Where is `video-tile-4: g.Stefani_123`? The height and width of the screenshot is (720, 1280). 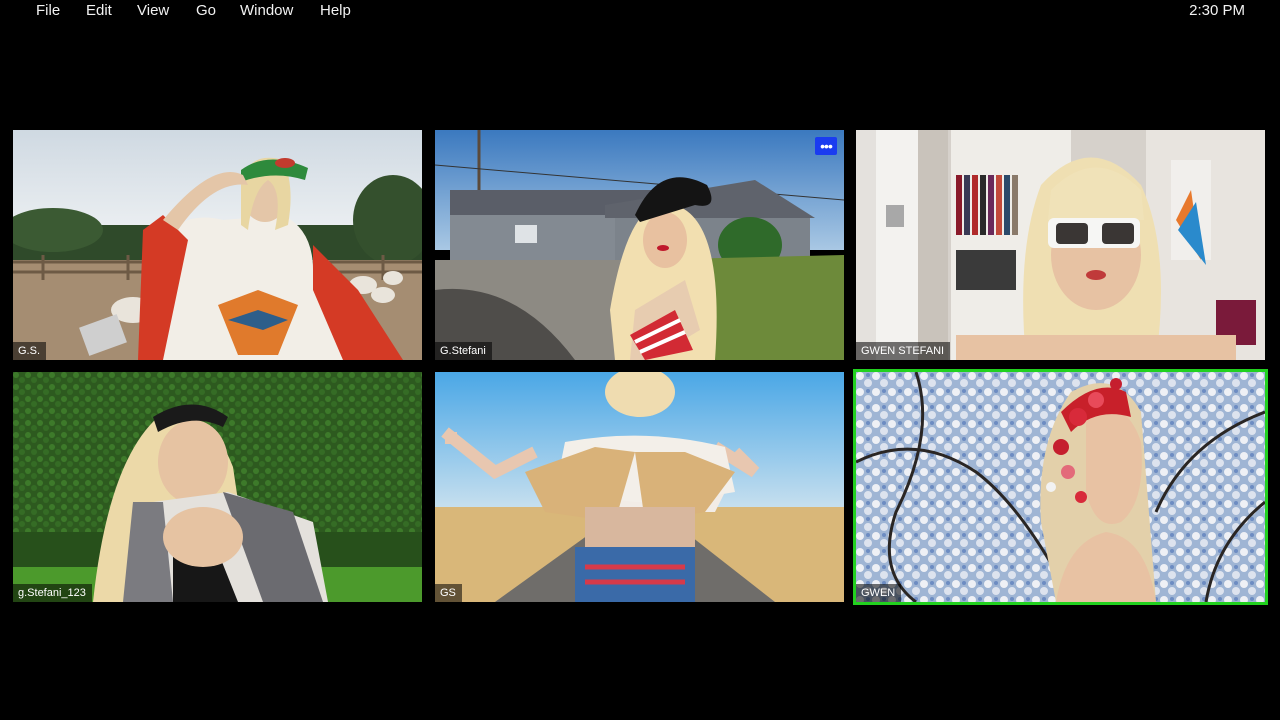
video-tile-4: g.Stefani_123 is located at coordinates (217, 487).